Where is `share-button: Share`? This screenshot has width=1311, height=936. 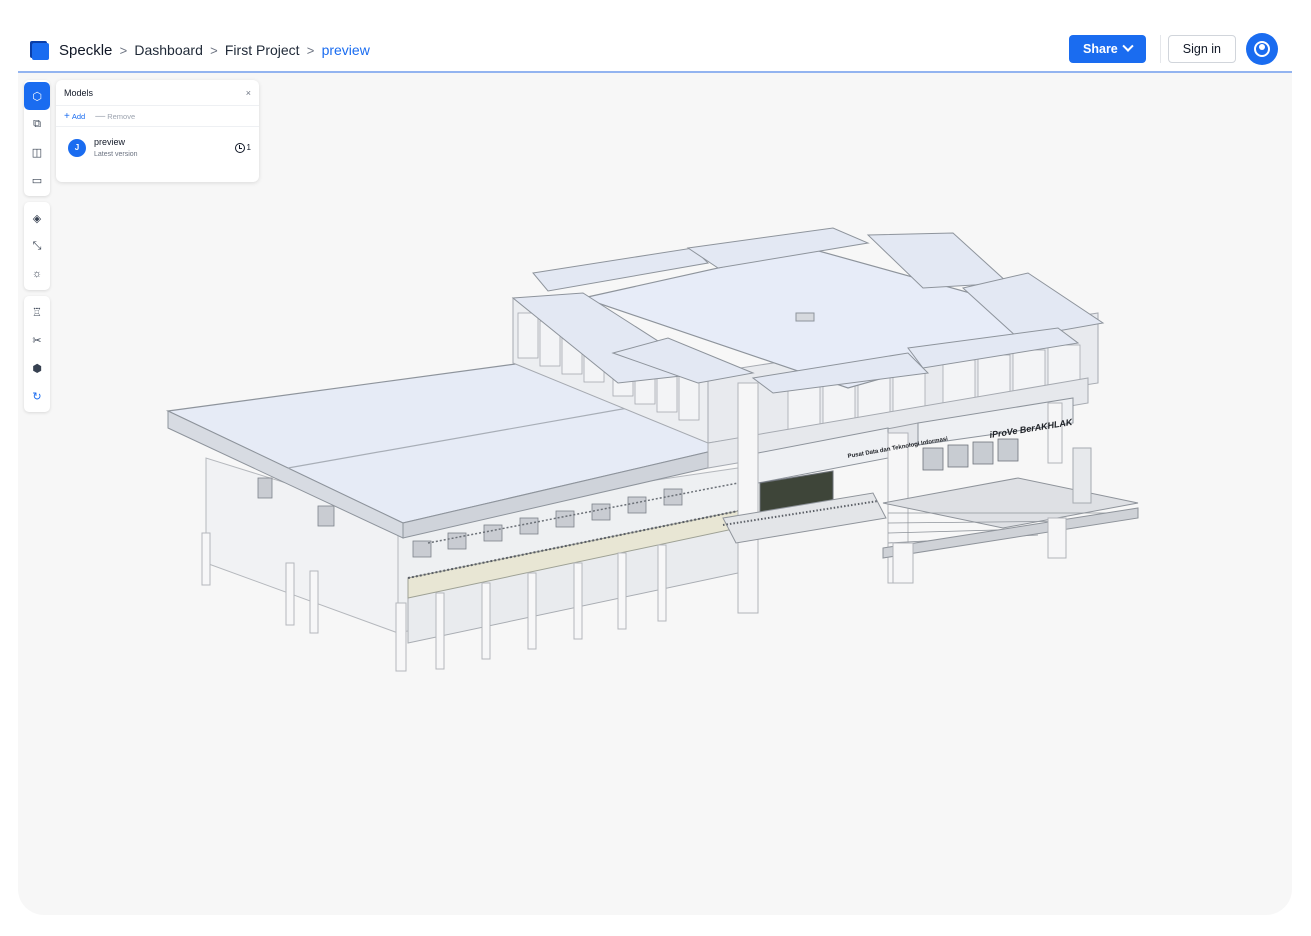
share-button: Share is located at coordinates (1107, 49).